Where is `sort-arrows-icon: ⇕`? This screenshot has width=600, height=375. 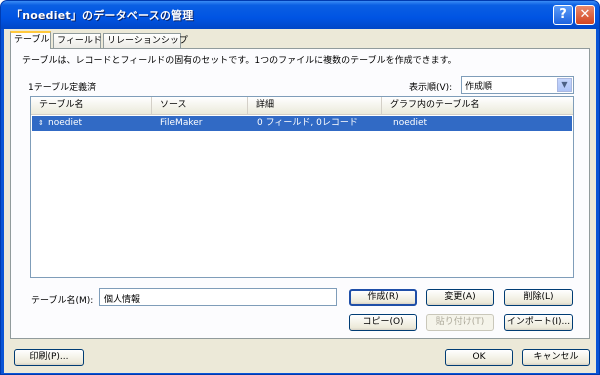 sort-arrows-icon: ⇕ is located at coordinates (41, 123).